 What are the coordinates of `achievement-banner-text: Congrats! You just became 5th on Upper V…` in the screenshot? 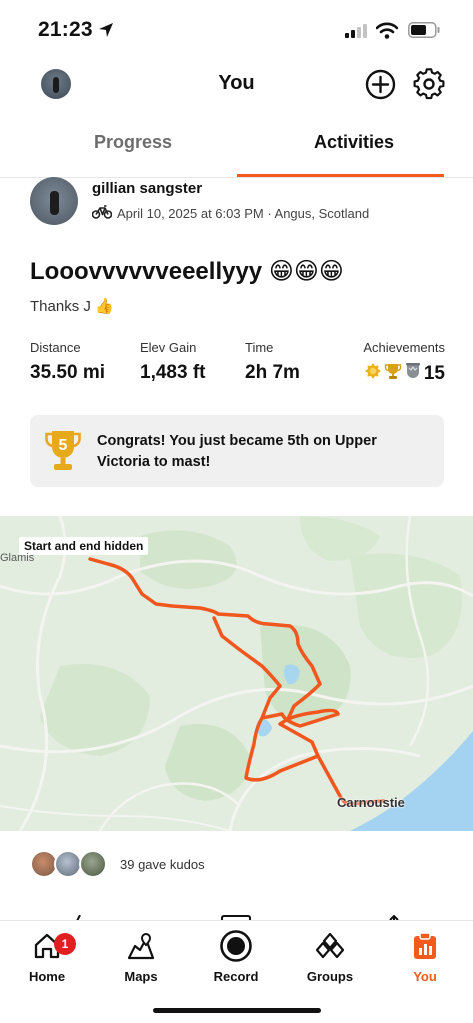 It's located at (237, 451).